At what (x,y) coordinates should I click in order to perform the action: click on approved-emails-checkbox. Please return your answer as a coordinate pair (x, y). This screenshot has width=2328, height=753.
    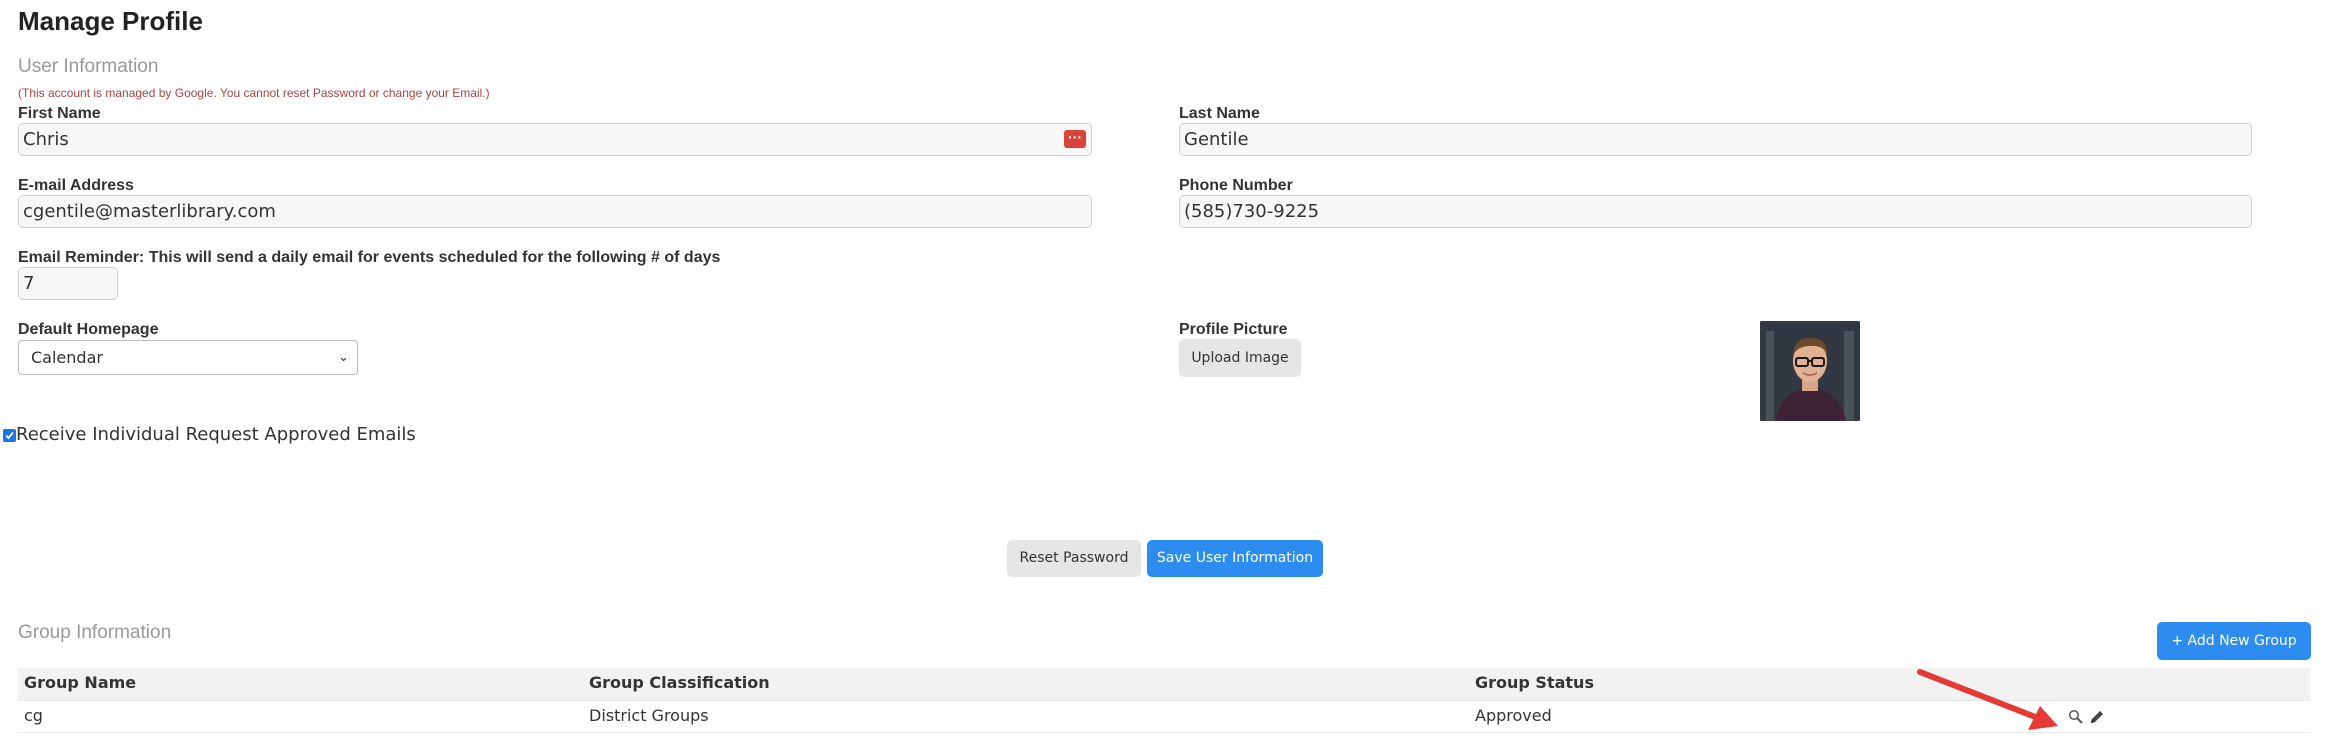
    Looking at the image, I should click on (9, 435).